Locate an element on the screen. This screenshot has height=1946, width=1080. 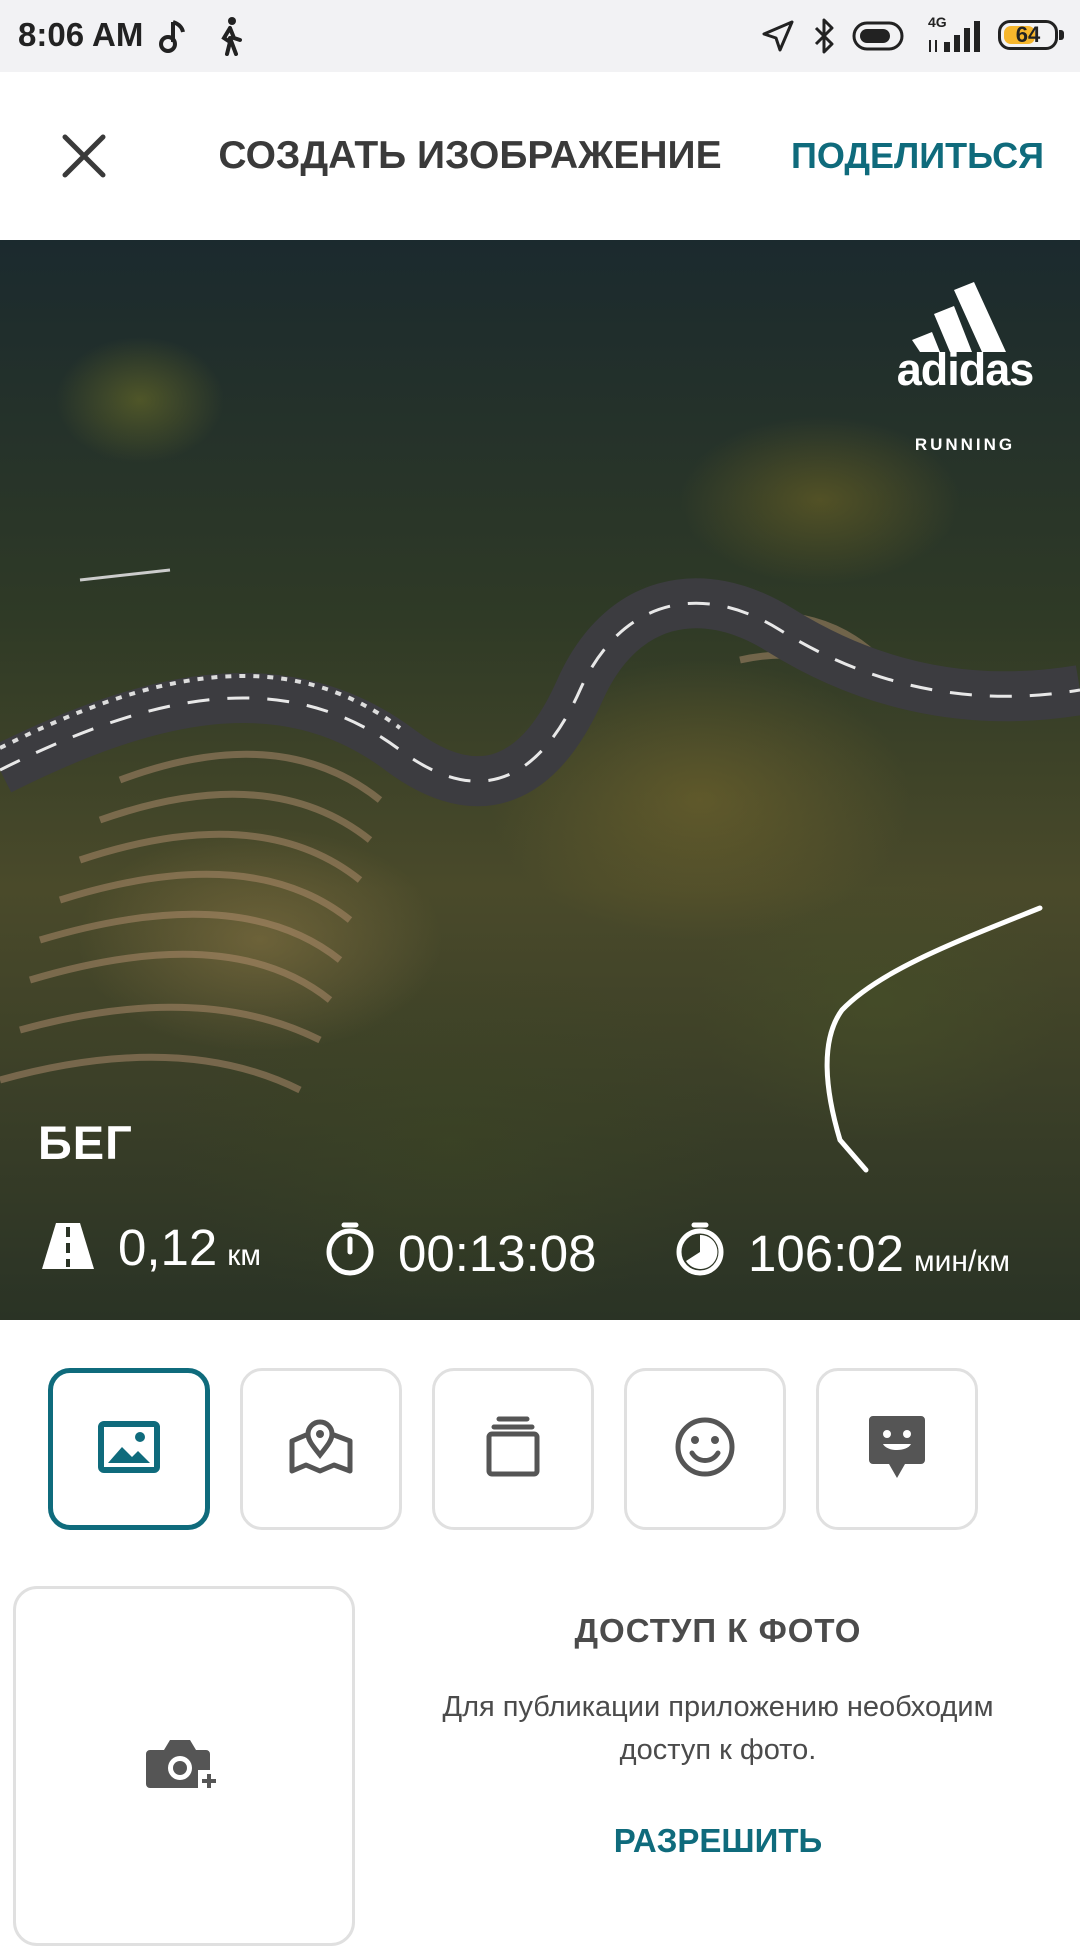
share-button: ПОДЕЛИТЬСЯ is located at coordinates (917, 156).